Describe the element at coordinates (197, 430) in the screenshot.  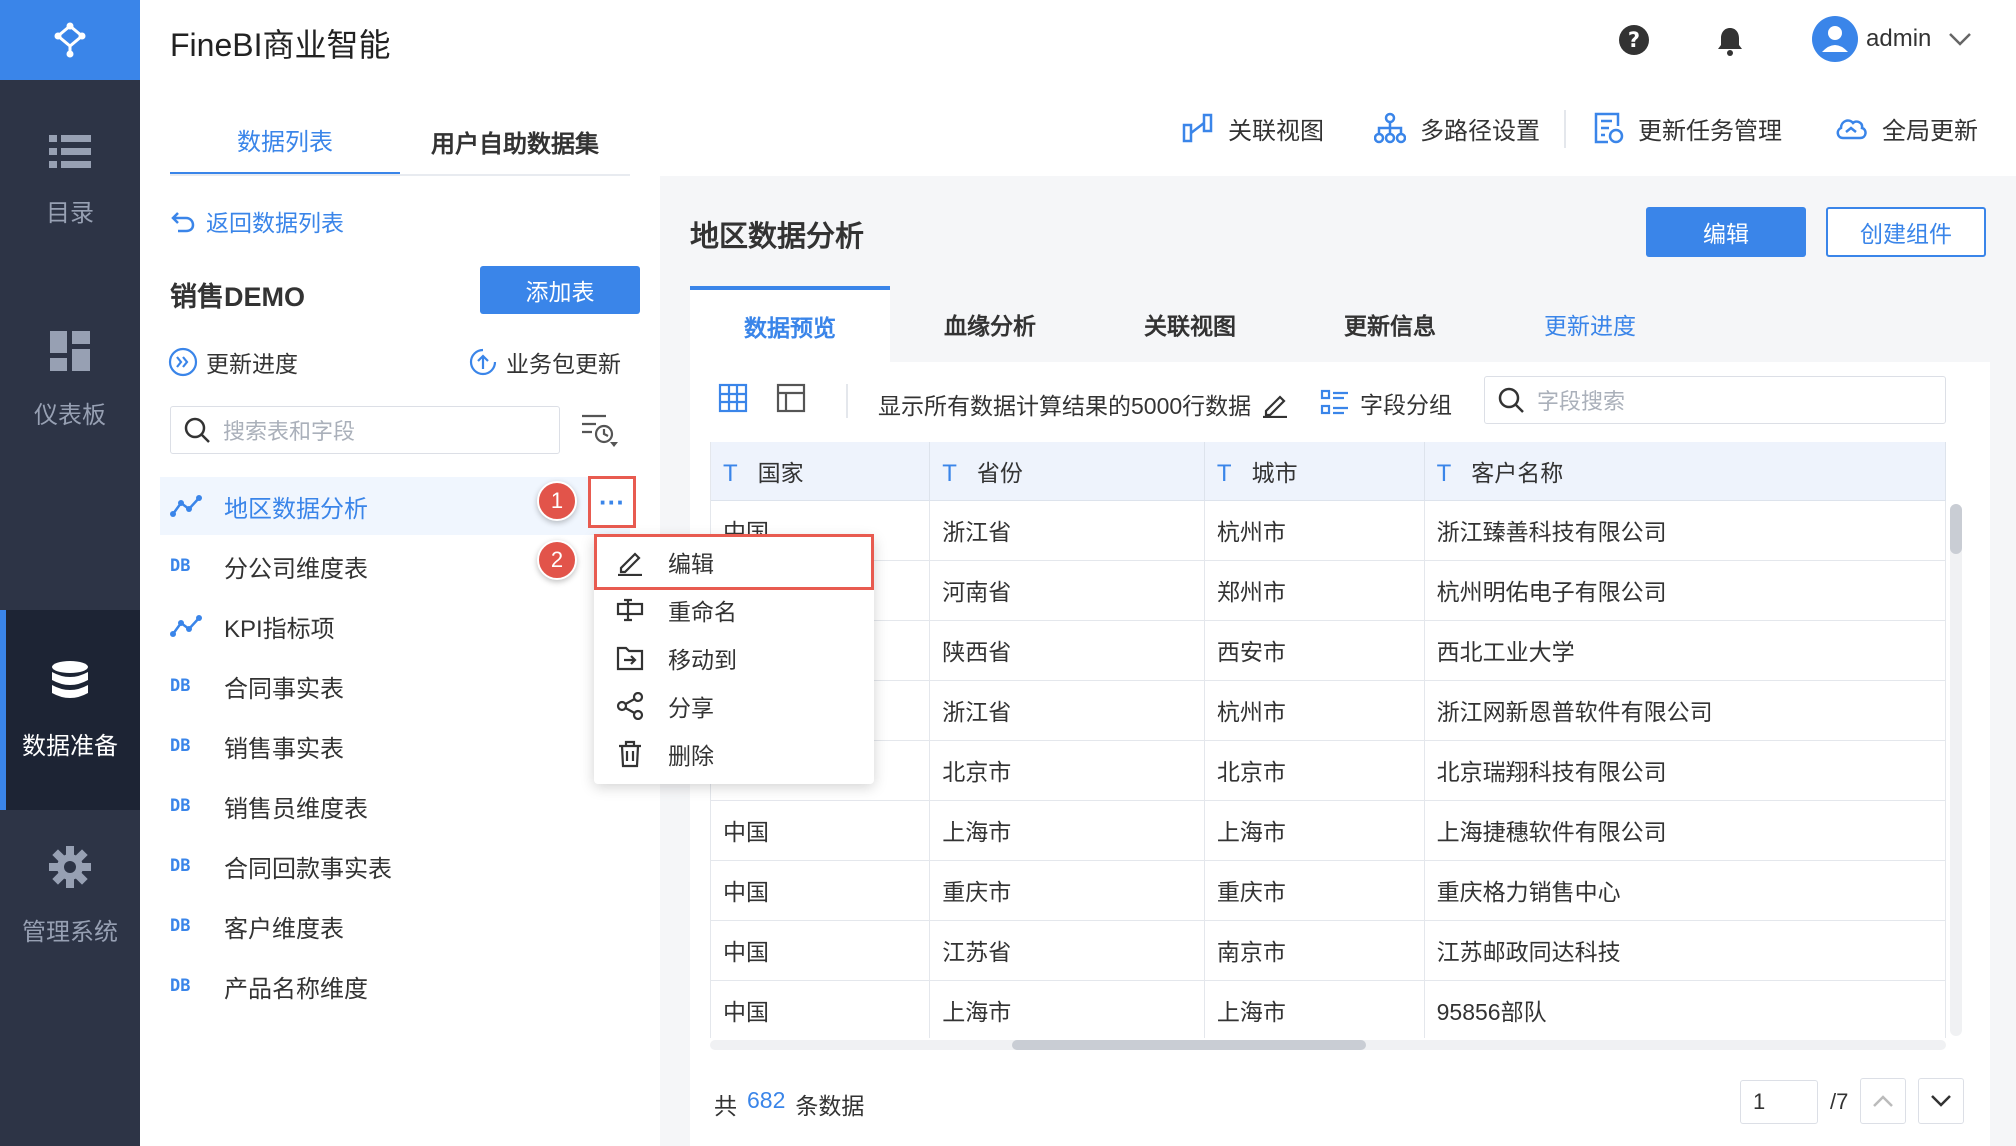
I see `search-icon` at that location.